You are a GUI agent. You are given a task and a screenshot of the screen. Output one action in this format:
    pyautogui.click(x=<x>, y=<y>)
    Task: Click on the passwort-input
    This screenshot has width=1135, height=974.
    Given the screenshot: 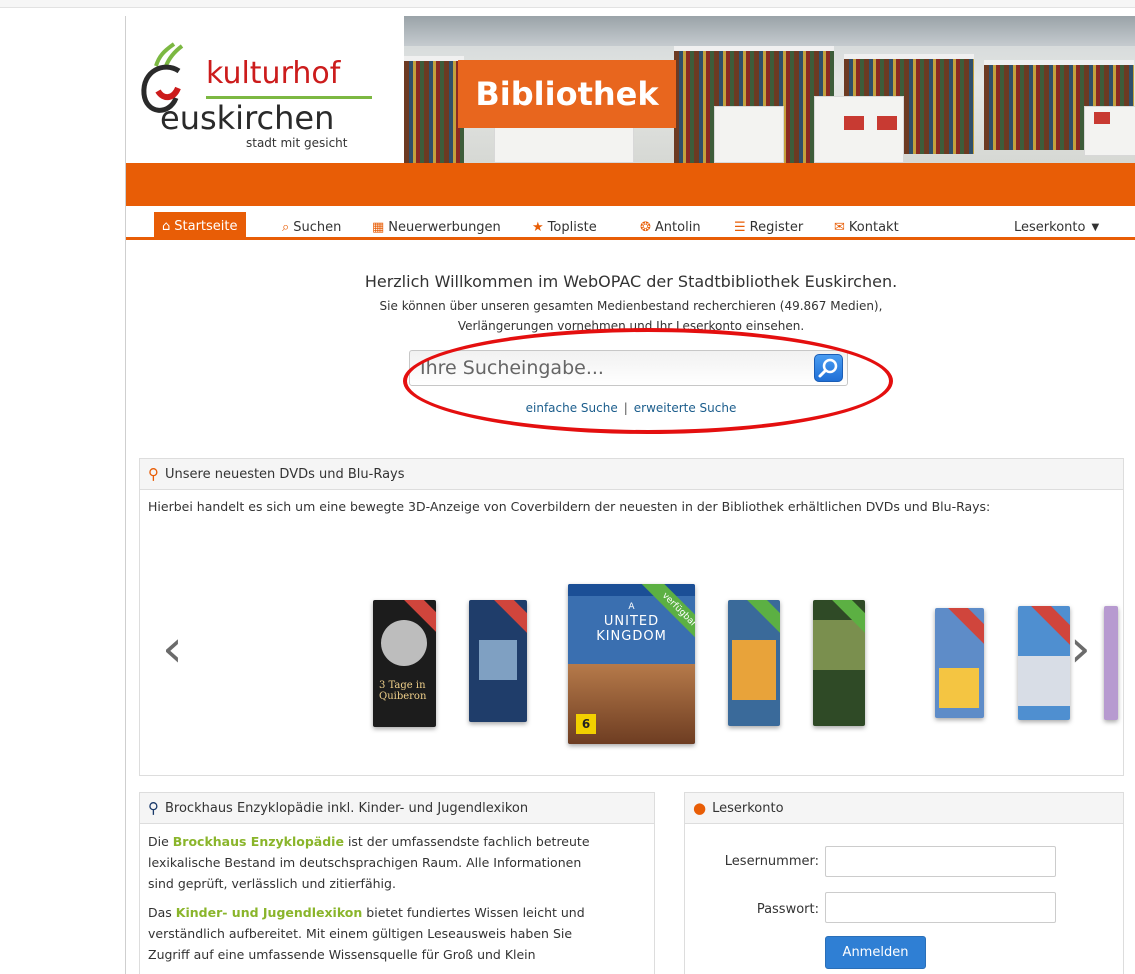 What is the action you would take?
    pyautogui.click(x=940, y=907)
    